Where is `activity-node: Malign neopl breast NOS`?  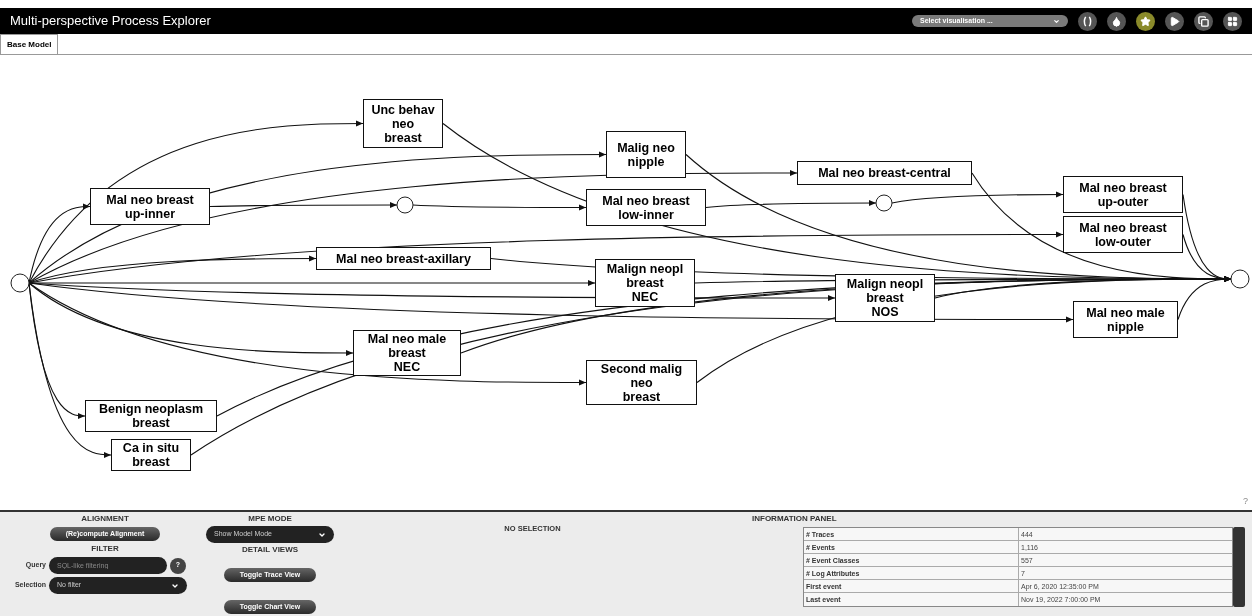 activity-node: Malign neopl breast NOS is located at coordinates (885, 298).